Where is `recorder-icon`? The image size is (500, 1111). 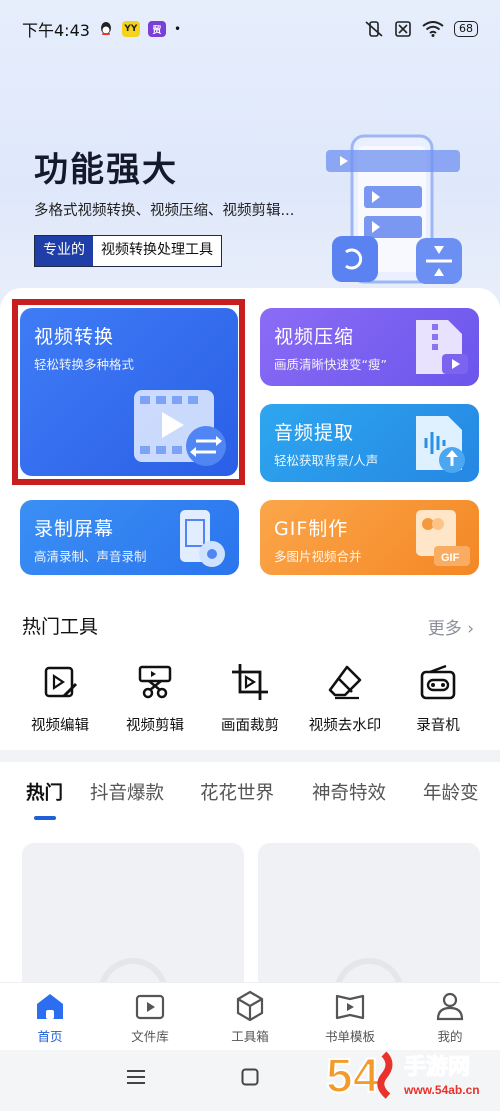 recorder-icon is located at coordinates (438, 682).